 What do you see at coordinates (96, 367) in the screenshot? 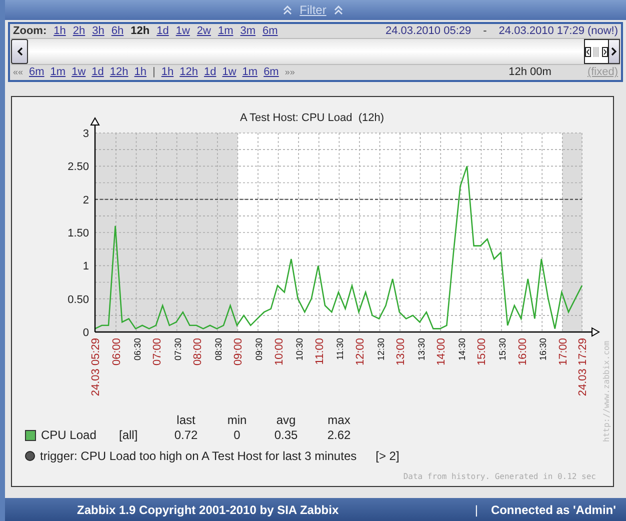
I see `x-tick-label: 24.03 05:29` at bounding box center [96, 367].